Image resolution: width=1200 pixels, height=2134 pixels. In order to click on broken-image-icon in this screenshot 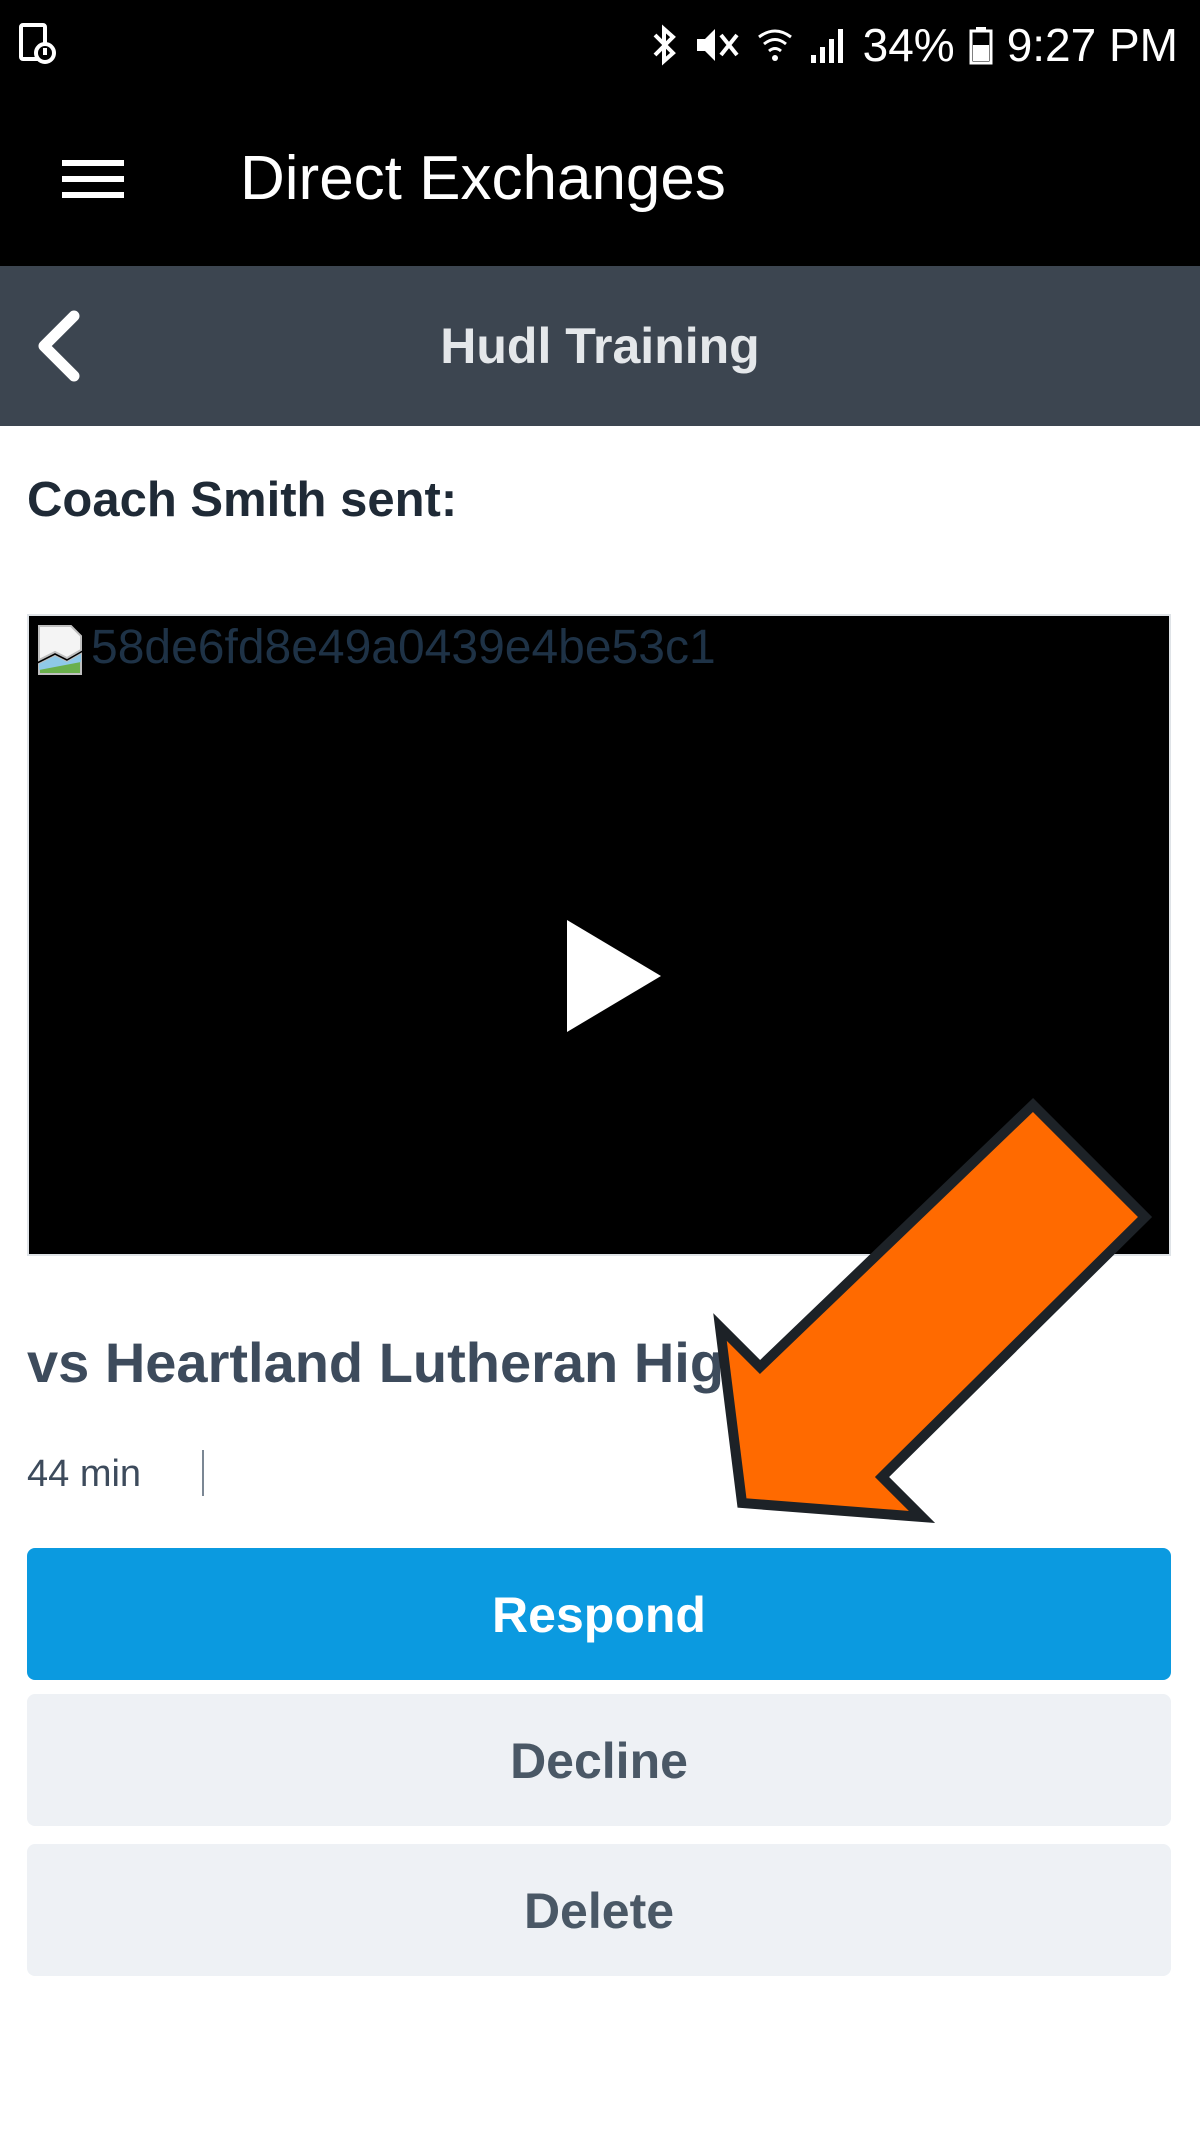, I will do `click(60, 650)`.